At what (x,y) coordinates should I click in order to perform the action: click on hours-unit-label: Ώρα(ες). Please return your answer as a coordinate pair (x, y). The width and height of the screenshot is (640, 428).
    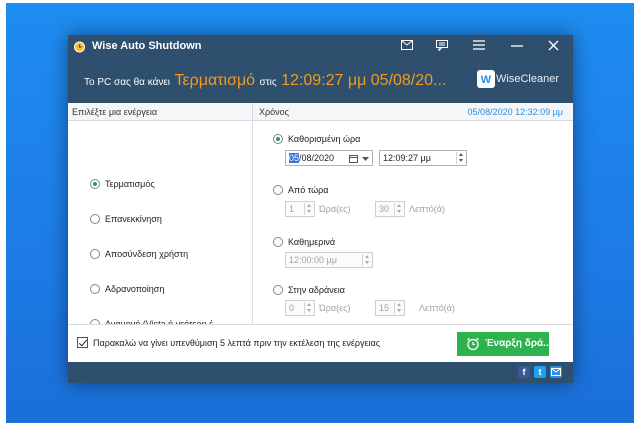
    Looking at the image, I should click on (335, 209).